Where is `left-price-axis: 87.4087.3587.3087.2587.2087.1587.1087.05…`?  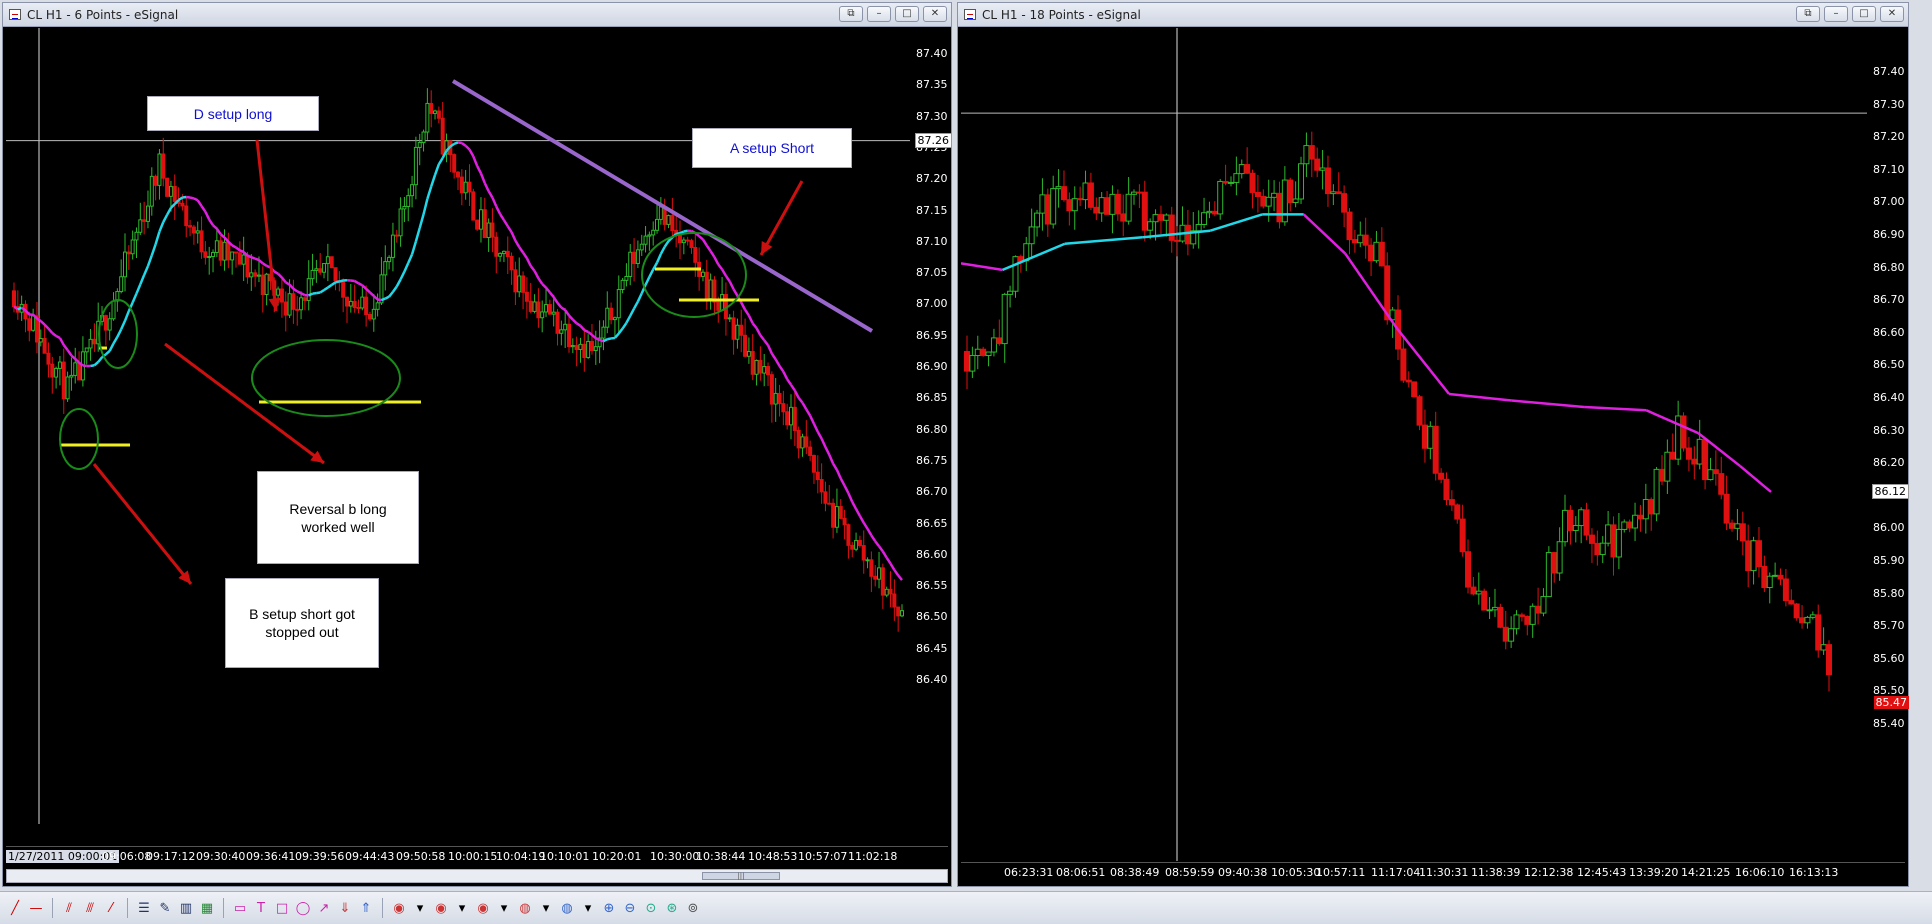
left-price-axis: 87.4087.3587.3087.2587.2087.1587.1087.05… is located at coordinates (931, 444).